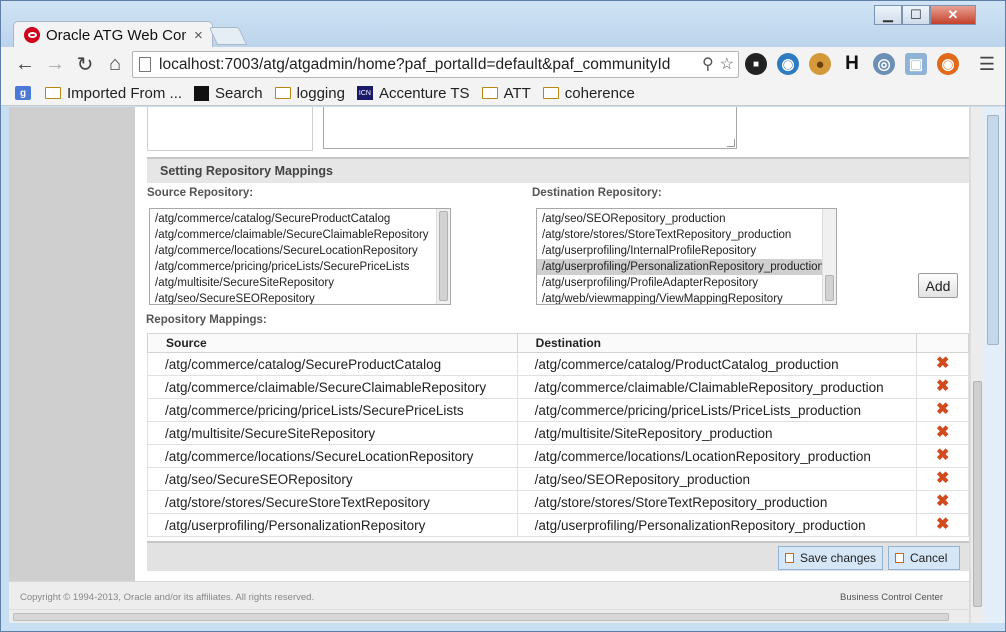  I want to click on cancel-icon, so click(899, 558).